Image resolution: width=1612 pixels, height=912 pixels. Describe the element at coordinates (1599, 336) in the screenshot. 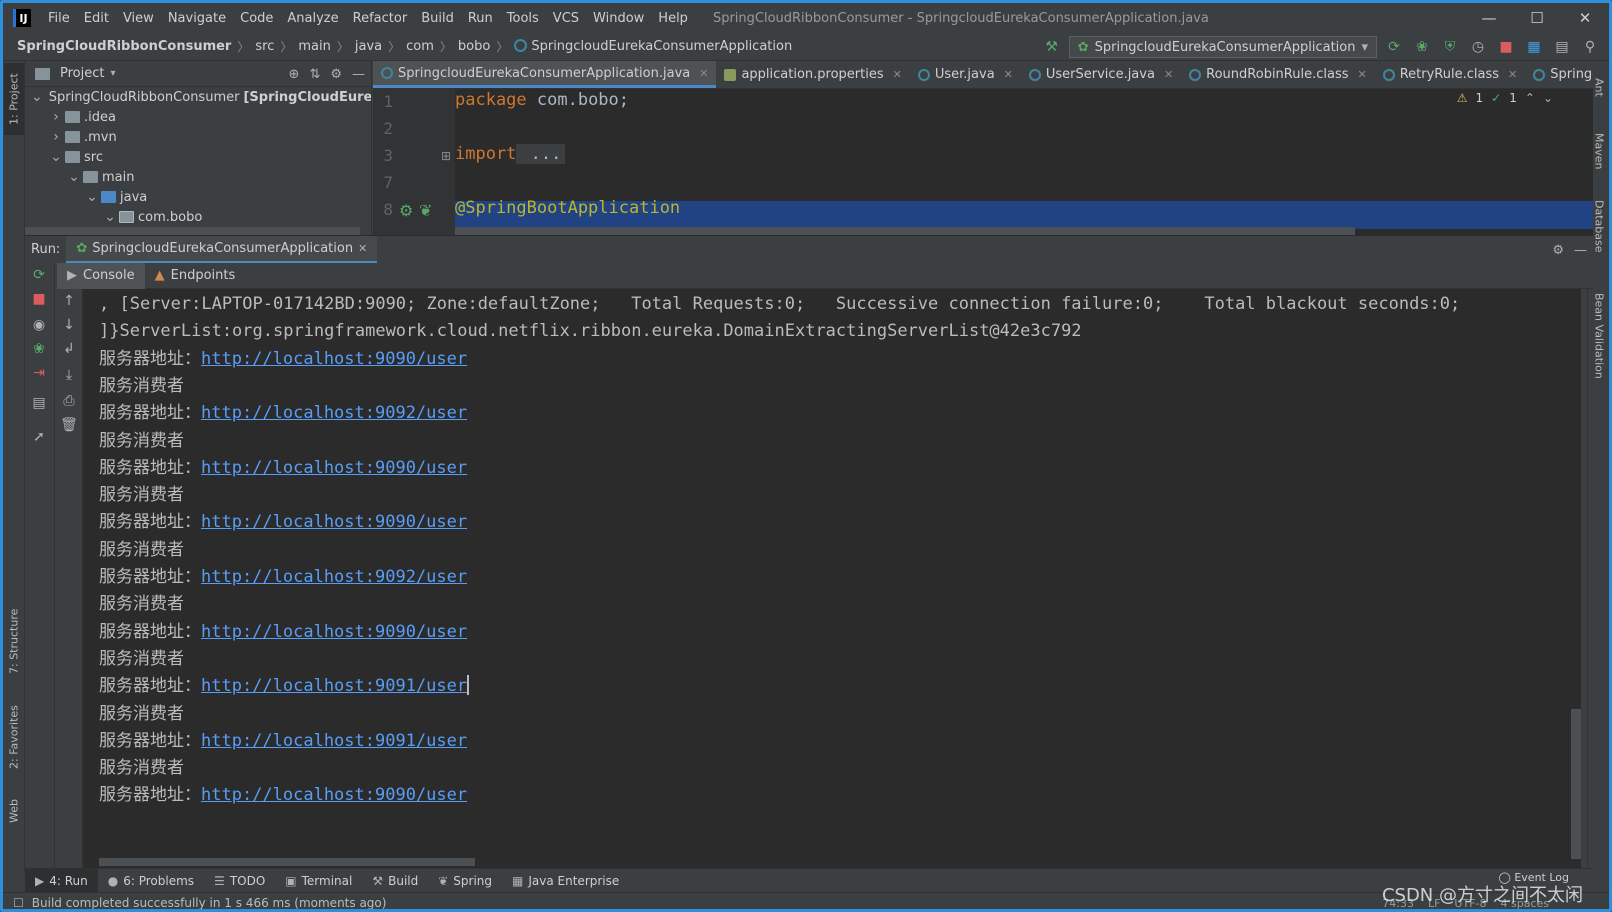

I see `tab-bean-validation: Bean Validation` at that location.